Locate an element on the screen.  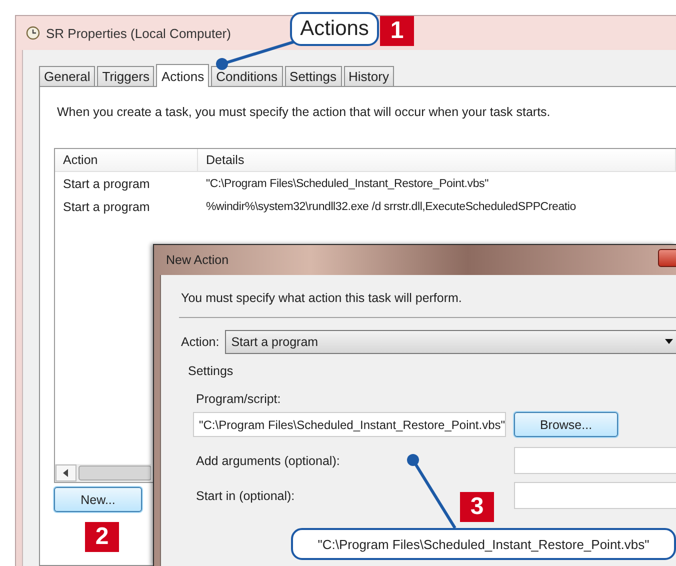
window-title: SR Properties (Local Computer) is located at coordinates (138, 33).